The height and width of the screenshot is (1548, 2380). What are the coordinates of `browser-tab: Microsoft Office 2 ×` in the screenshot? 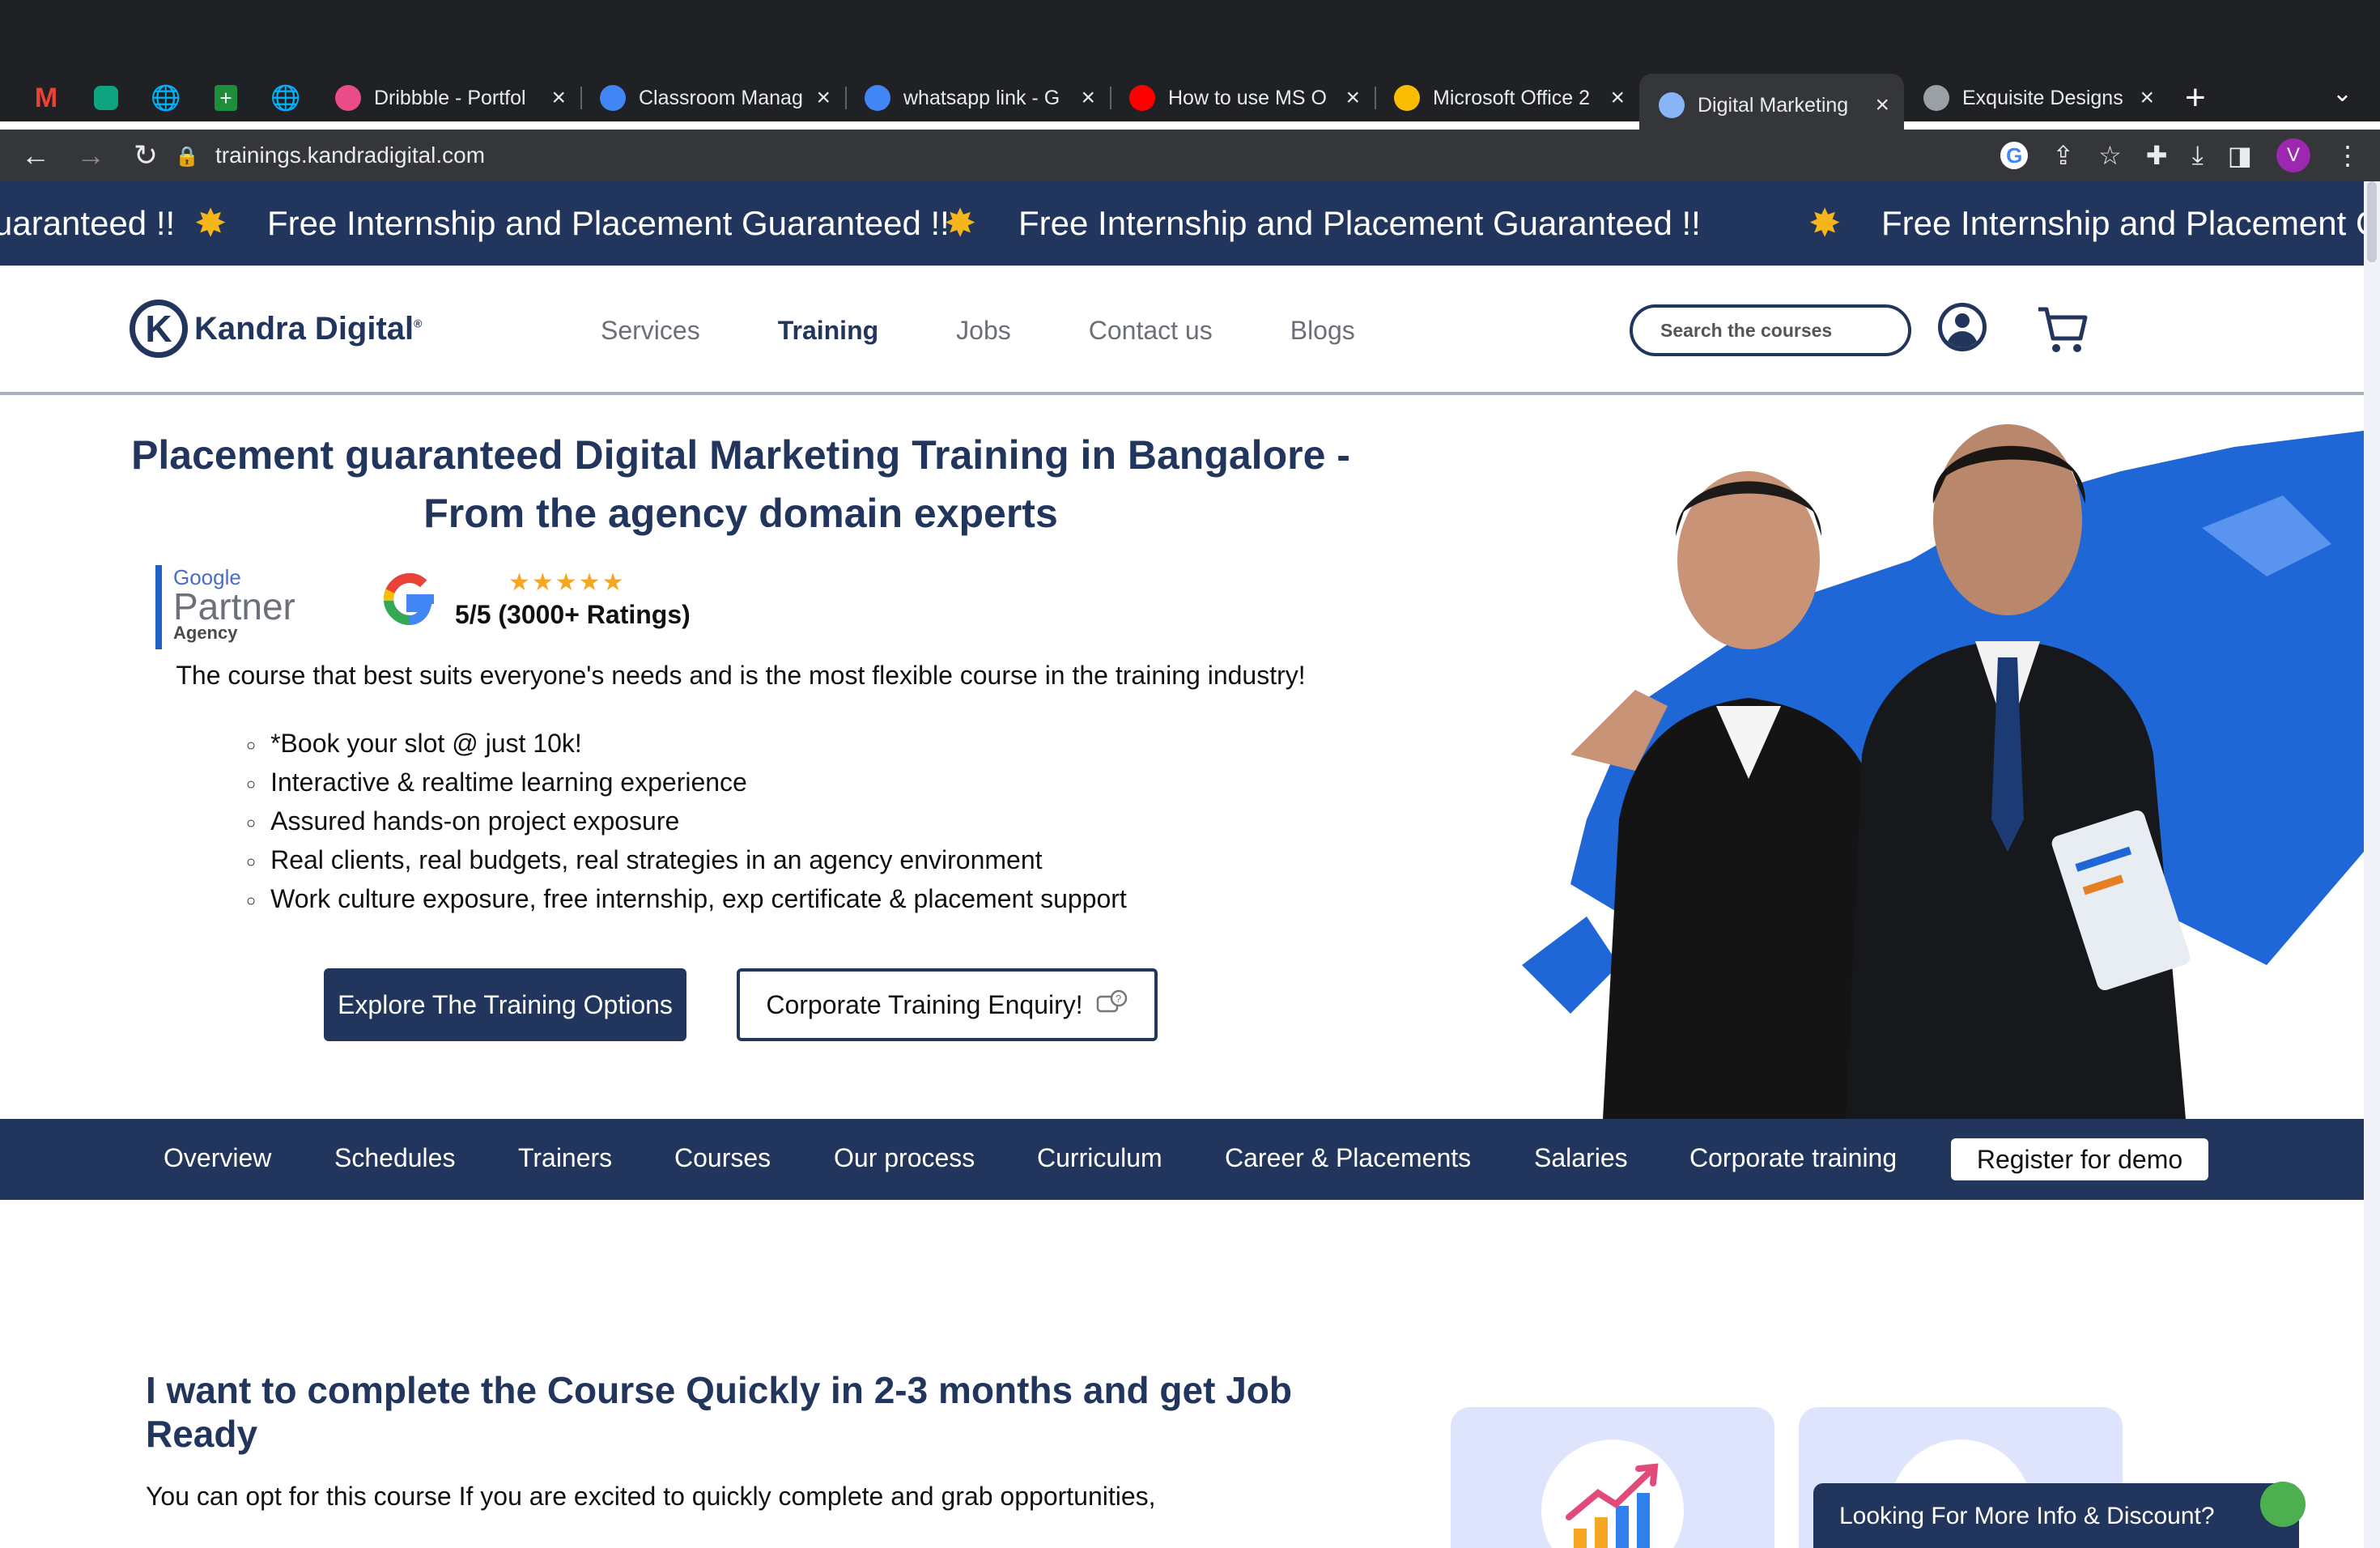 It's located at (1507, 98).